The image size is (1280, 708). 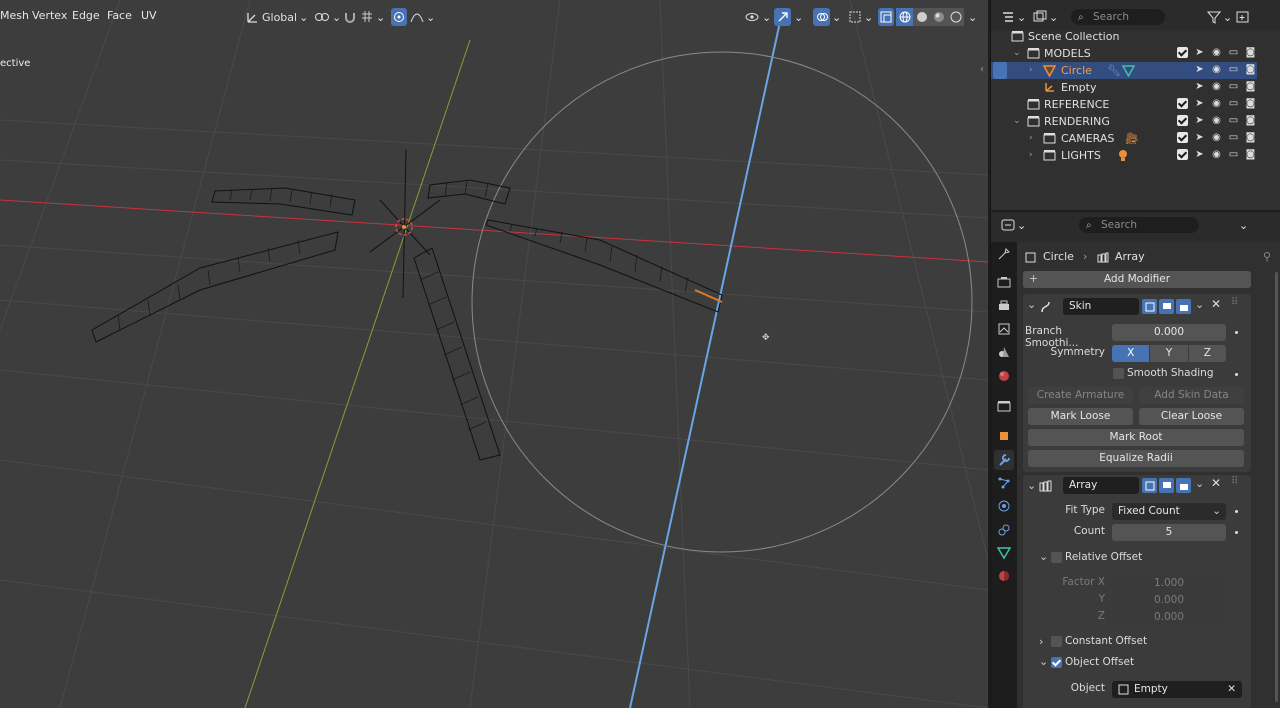 What do you see at coordinates (1136, 458) in the screenshot?
I see `equalize-radii-button: Equalize Radii` at bounding box center [1136, 458].